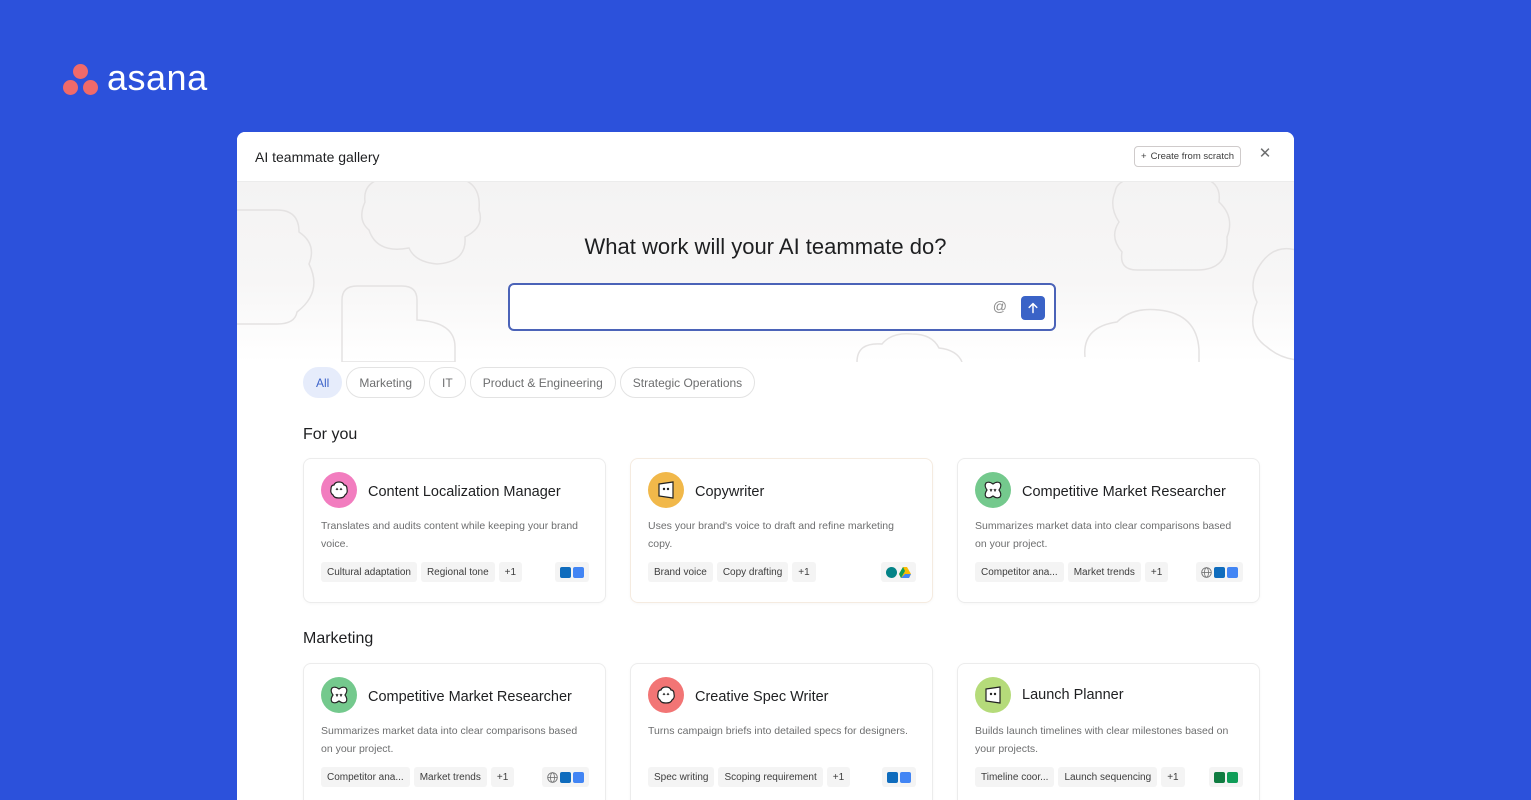 The width and height of the screenshot is (1531, 800). Describe the element at coordinates (457, 572) in the screenshot. I see `skill-tag: Regional tone` at that location.